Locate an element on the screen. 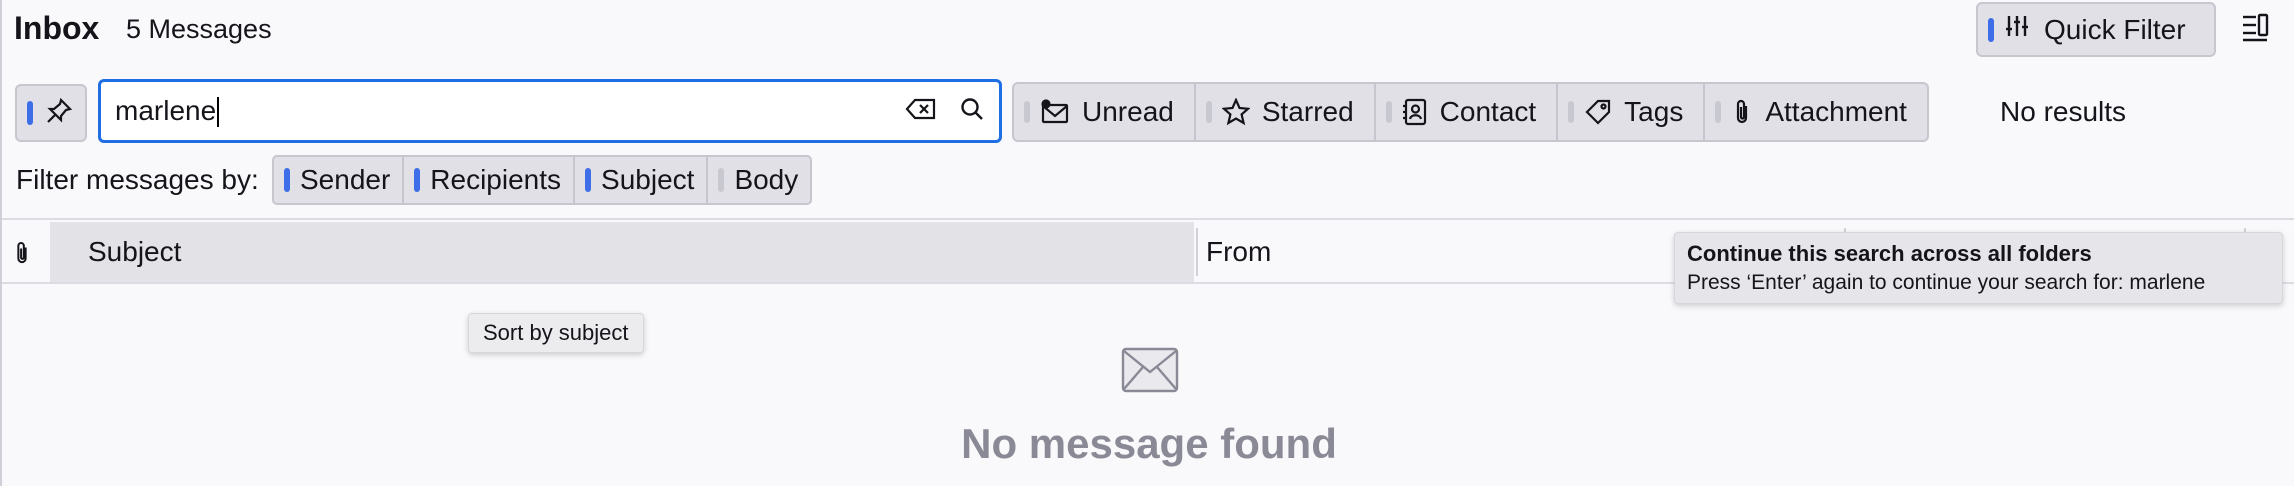 This screenshot has width=2294, height=486. star-icon is located at coordinates (1235, 112).